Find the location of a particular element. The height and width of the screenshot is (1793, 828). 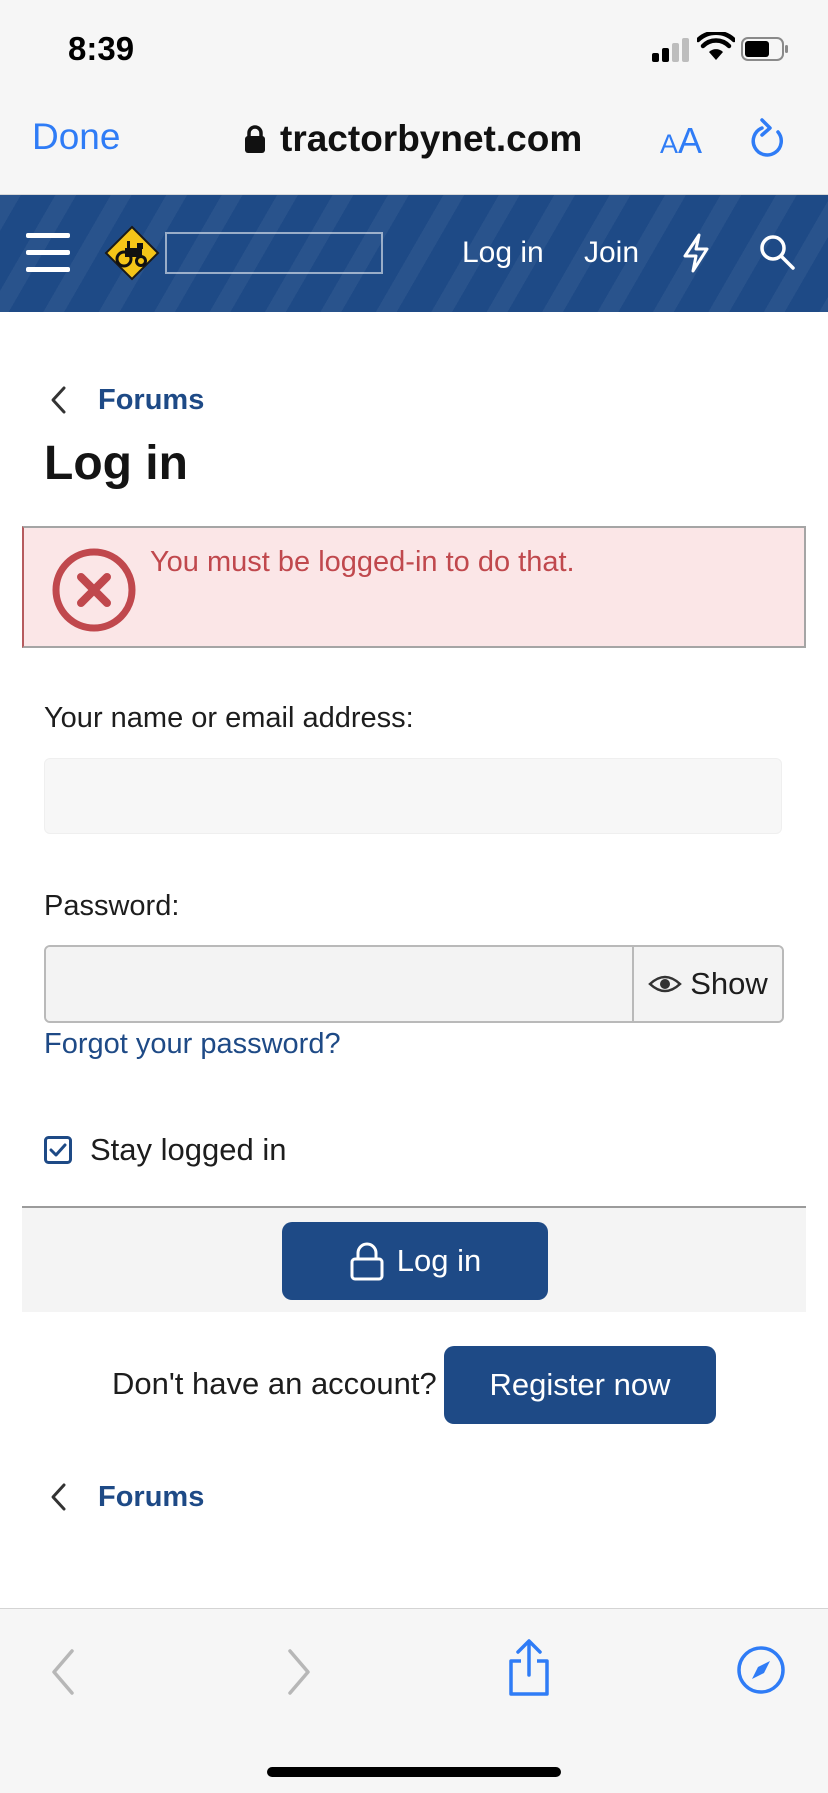

bolt-icon is located at coordinates (696, 253).